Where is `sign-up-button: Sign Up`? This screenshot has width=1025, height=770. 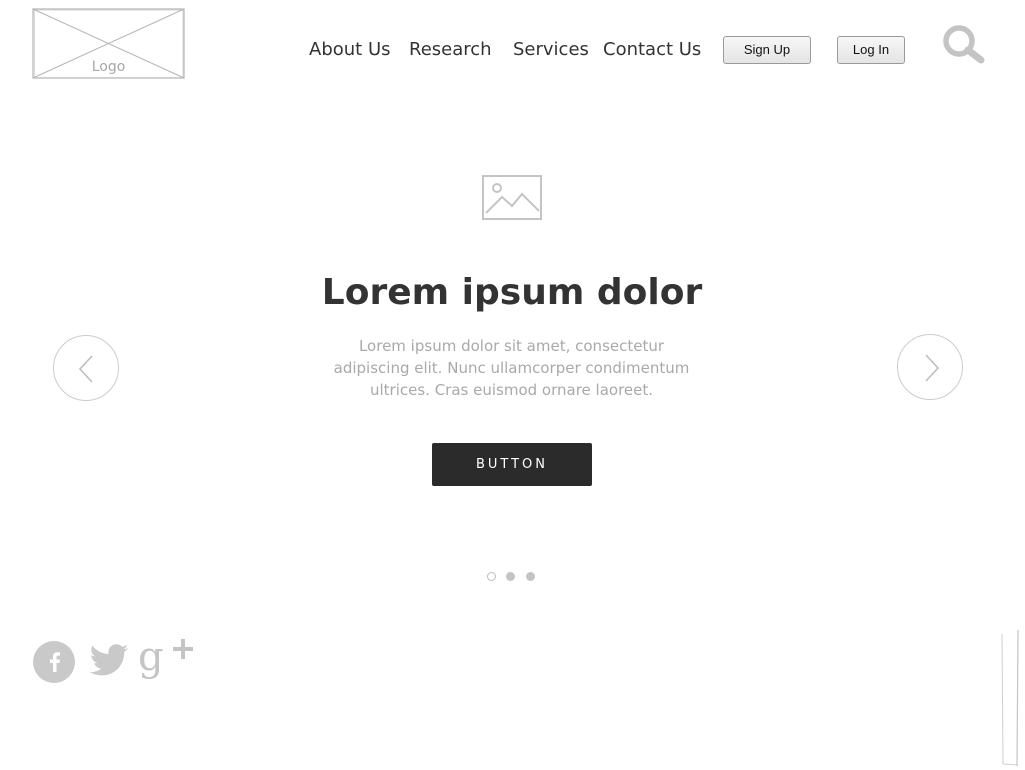 sign-up-button: Sign Up is located at coordinates (767, 50).